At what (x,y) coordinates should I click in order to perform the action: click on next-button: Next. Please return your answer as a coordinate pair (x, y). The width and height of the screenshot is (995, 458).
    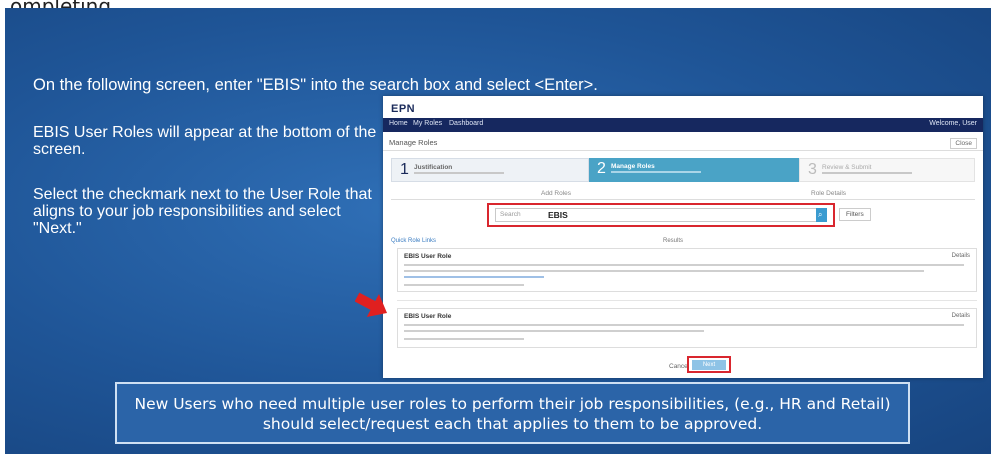
    Looking at the image, I should click on (709, 365).